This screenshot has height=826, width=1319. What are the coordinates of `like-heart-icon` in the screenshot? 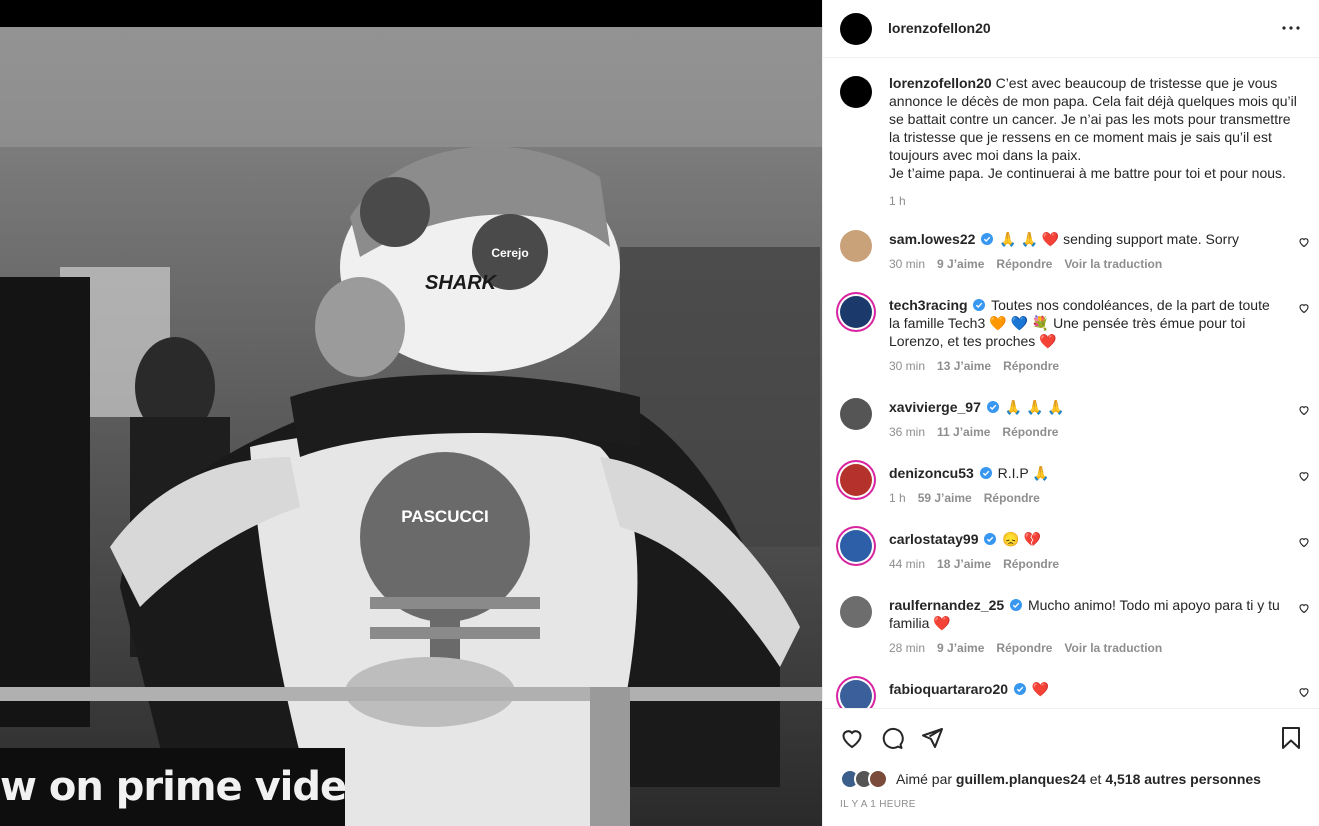 It's located at (852, 738).